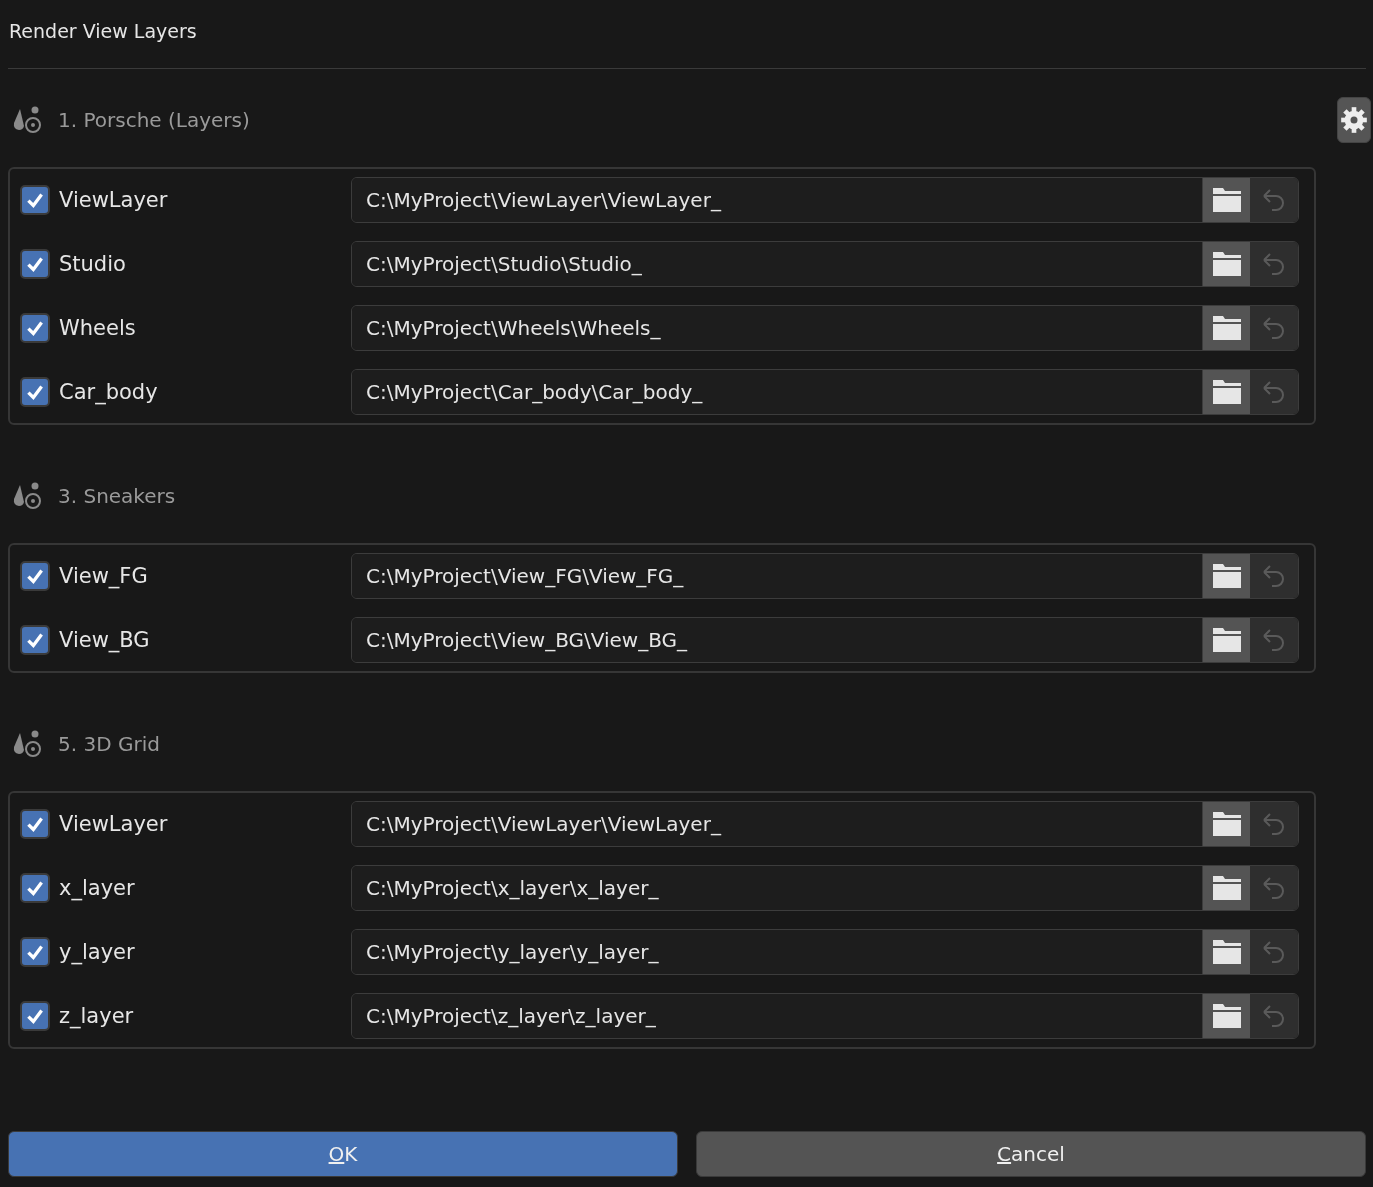 The width and height of the screenshot is (1373, 1187). What do you see at coordinates (777, 328) in the screenshot?
I see `output-path-field: C:\MyProject\Wheels\Wheels_` at bounding box center [777, 328].